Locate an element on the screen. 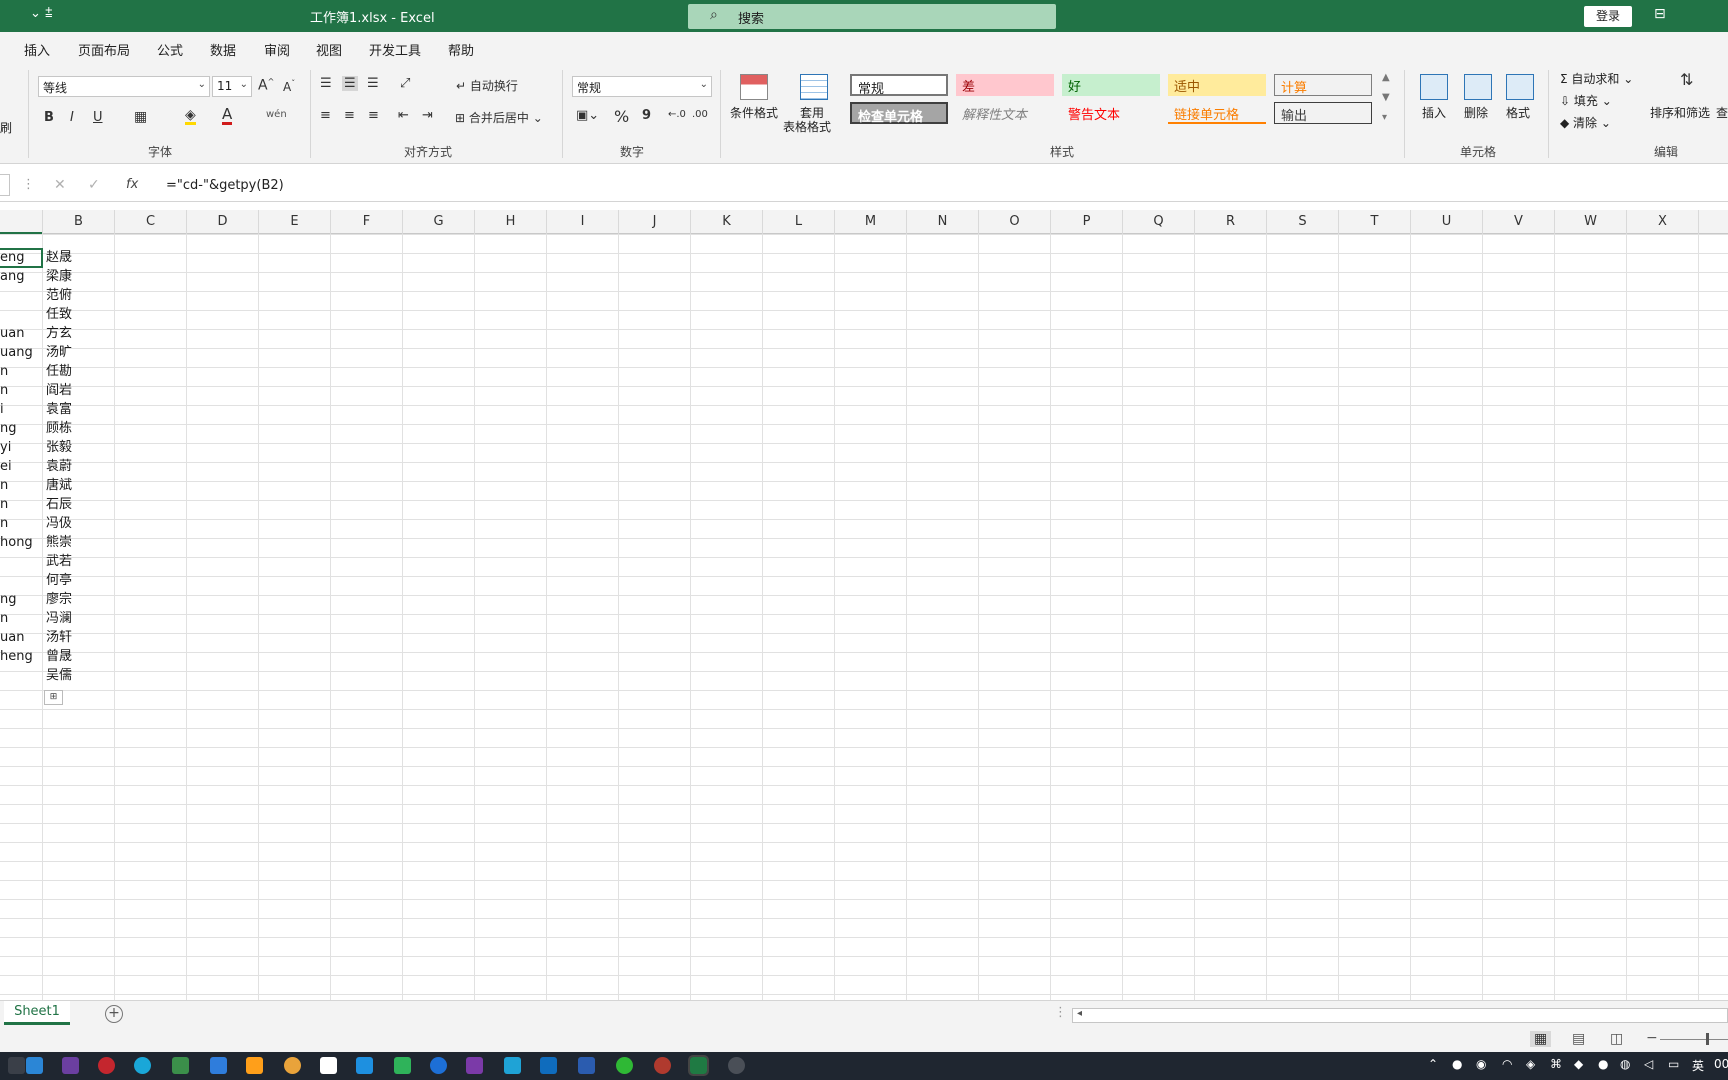 The image size is (1728, 1080). tab-formulas: 公式 is located at coordinates (170, 49).